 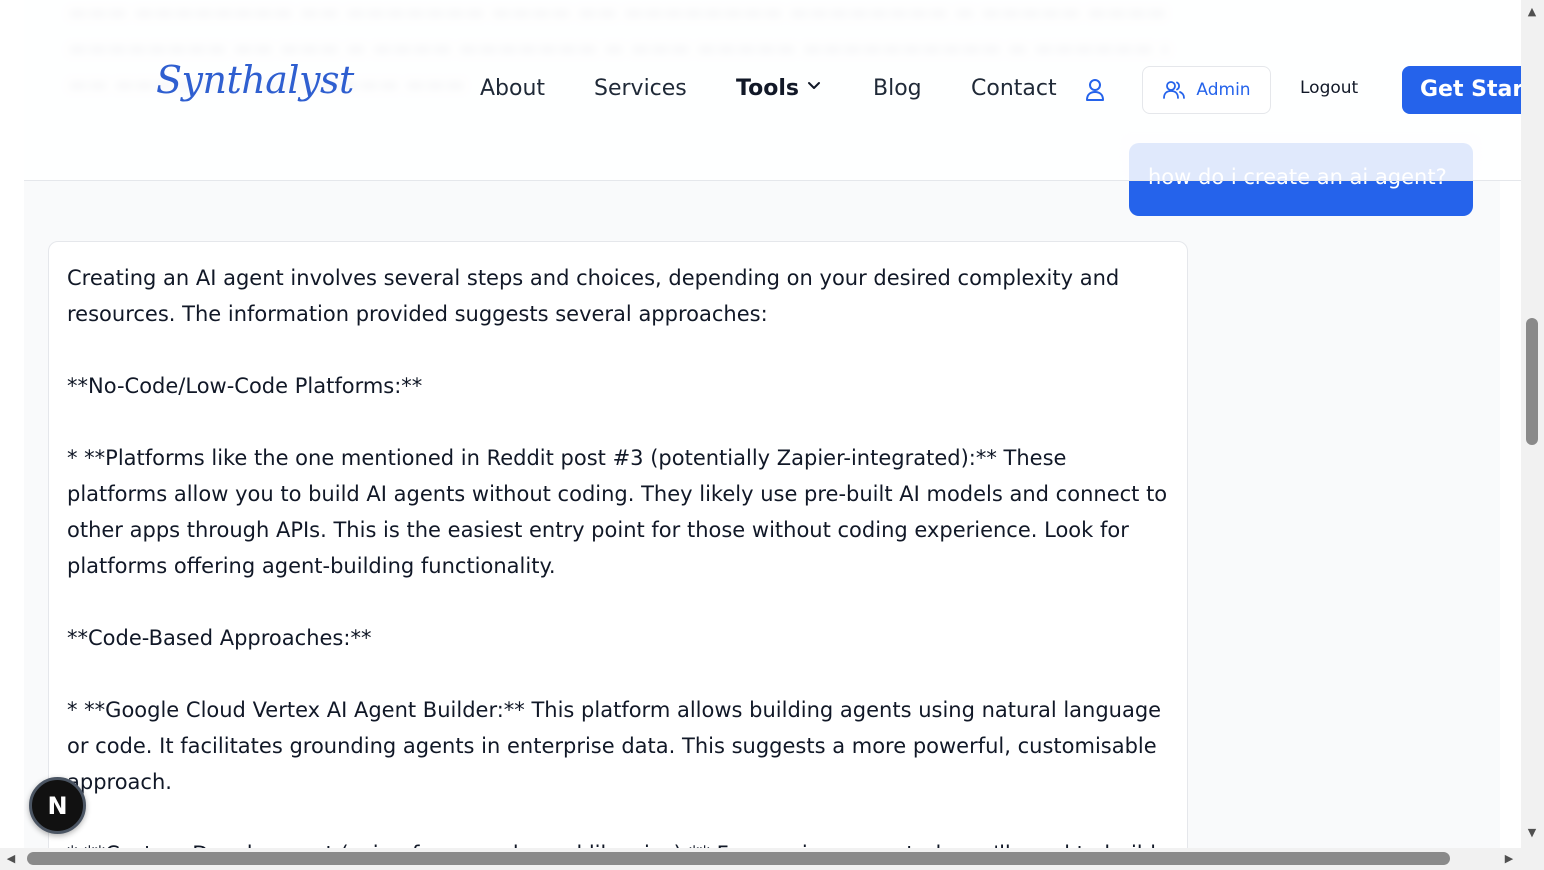 I want to click on users-icon, so click(x=1174, y=90).